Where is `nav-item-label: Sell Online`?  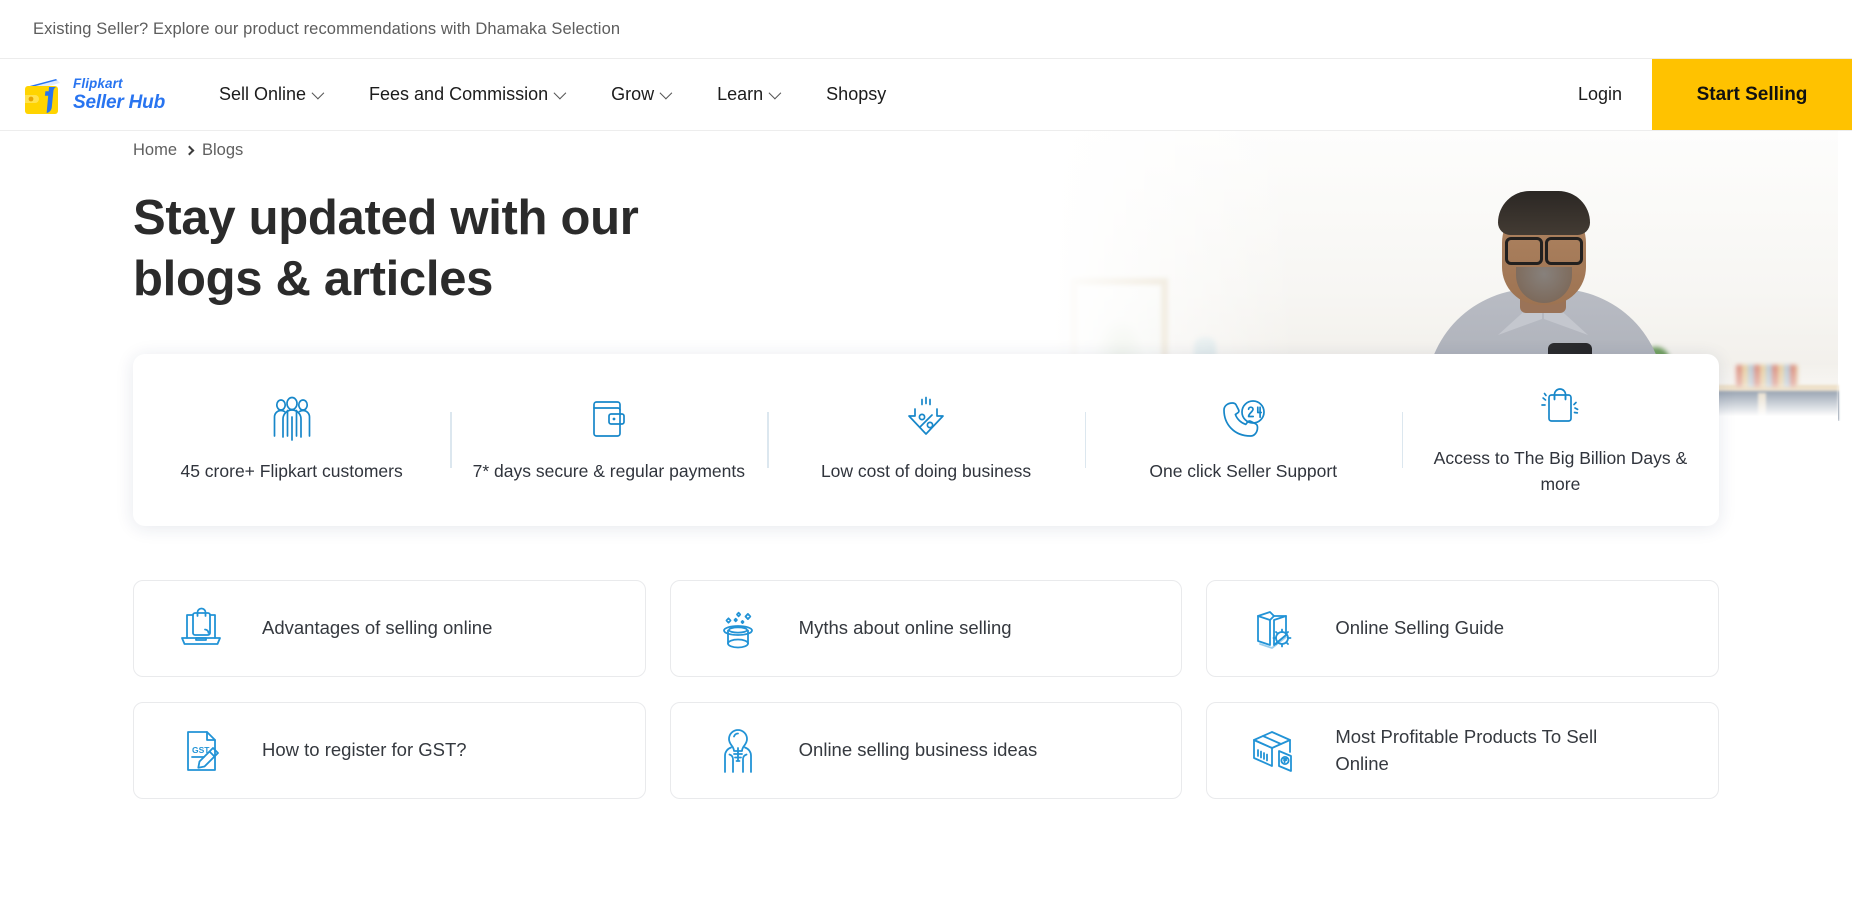 nav-item-label: Sell Online is located at coordinates (262, 94).